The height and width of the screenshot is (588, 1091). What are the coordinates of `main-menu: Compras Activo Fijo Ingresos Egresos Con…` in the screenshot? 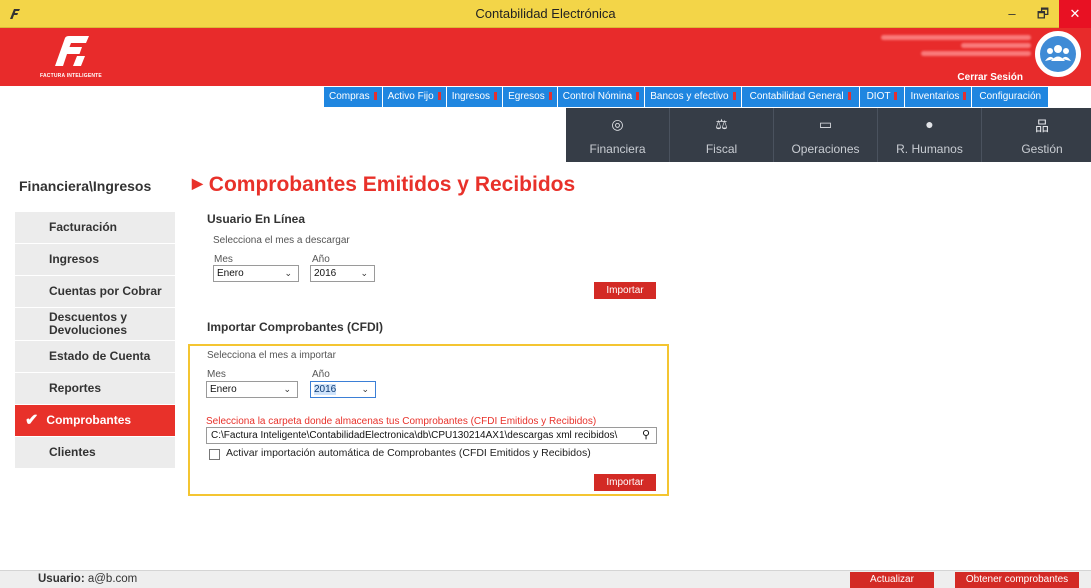 It's located at (686, 97).